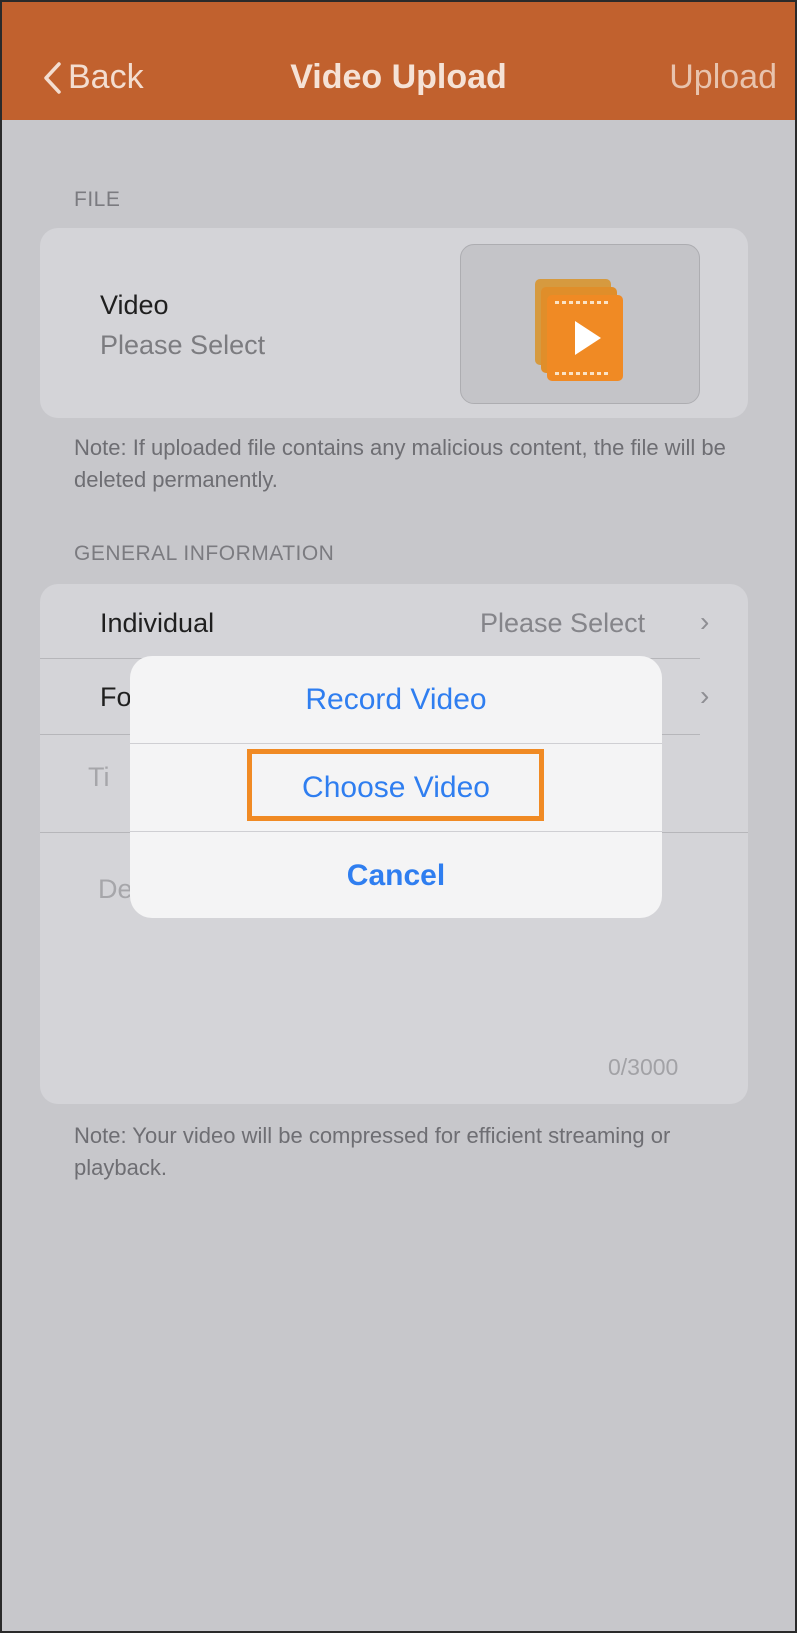  What do you see at coordinates (134, 305) in the screenshot?
I see `video-label: Video` at bounding box center [134, 305].